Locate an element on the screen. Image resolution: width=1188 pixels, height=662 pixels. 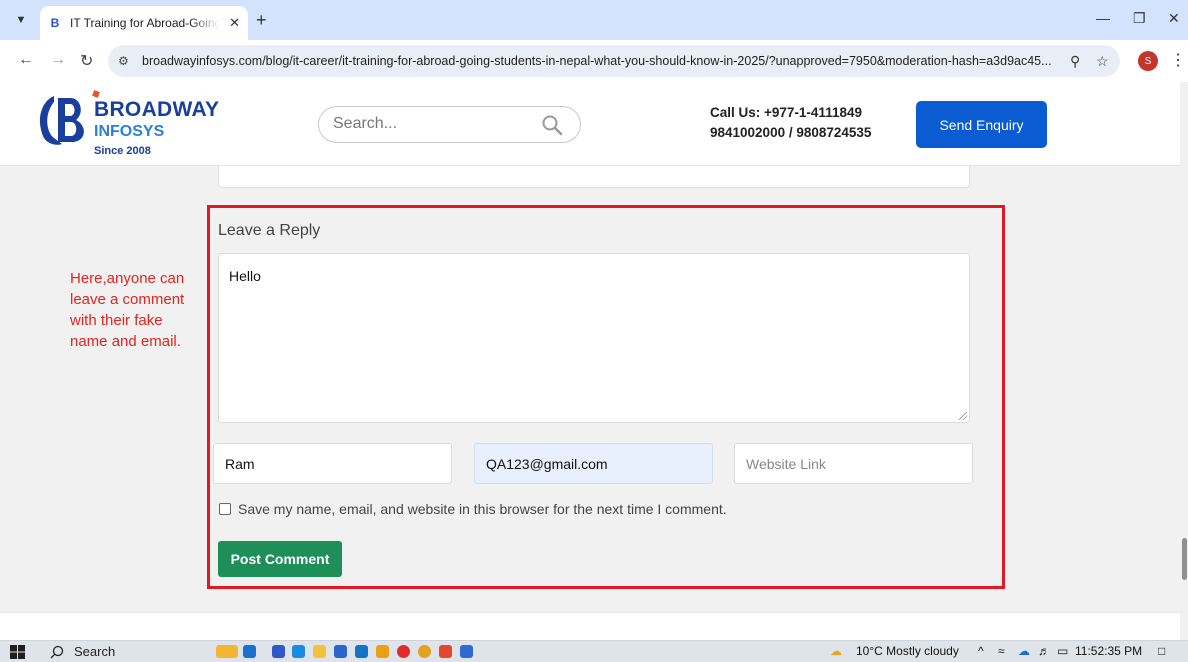
site-search is located at coordinates (449, 124).